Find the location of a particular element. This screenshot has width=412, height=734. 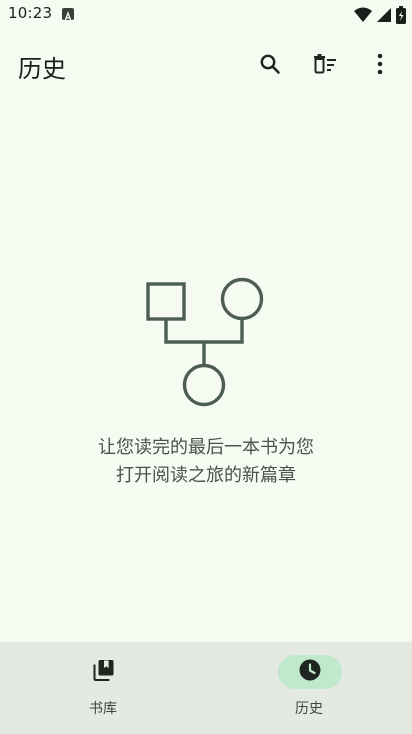

nav-label-library: 书库 is located at coordinates (103, 709).